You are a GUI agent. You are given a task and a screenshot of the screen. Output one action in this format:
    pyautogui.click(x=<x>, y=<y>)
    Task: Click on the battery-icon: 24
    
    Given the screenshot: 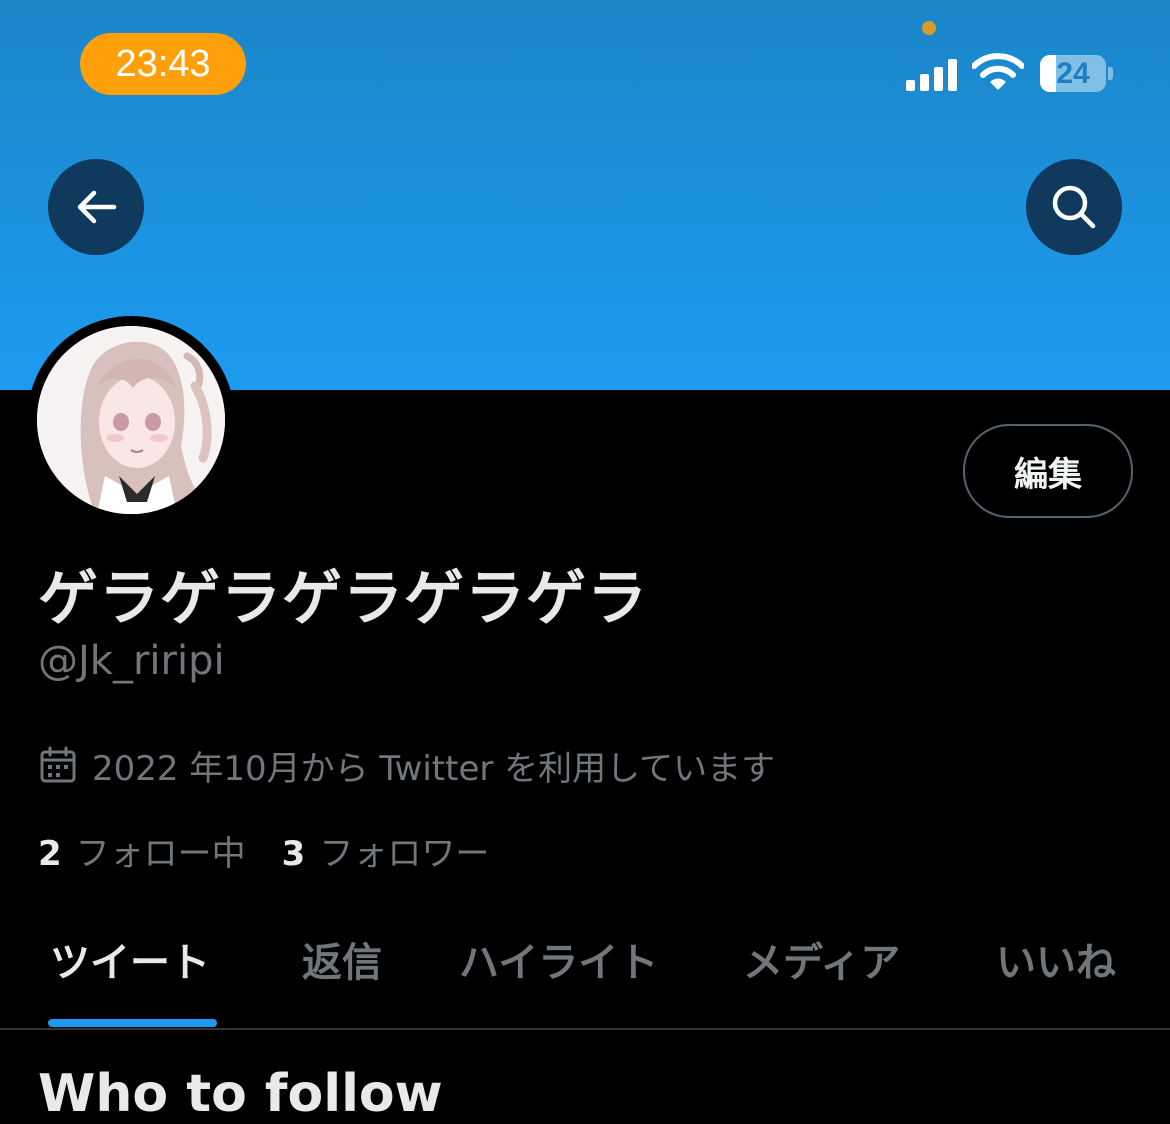 What is the action you would take?
    pyautogui.click(x=1073, y=73)
    